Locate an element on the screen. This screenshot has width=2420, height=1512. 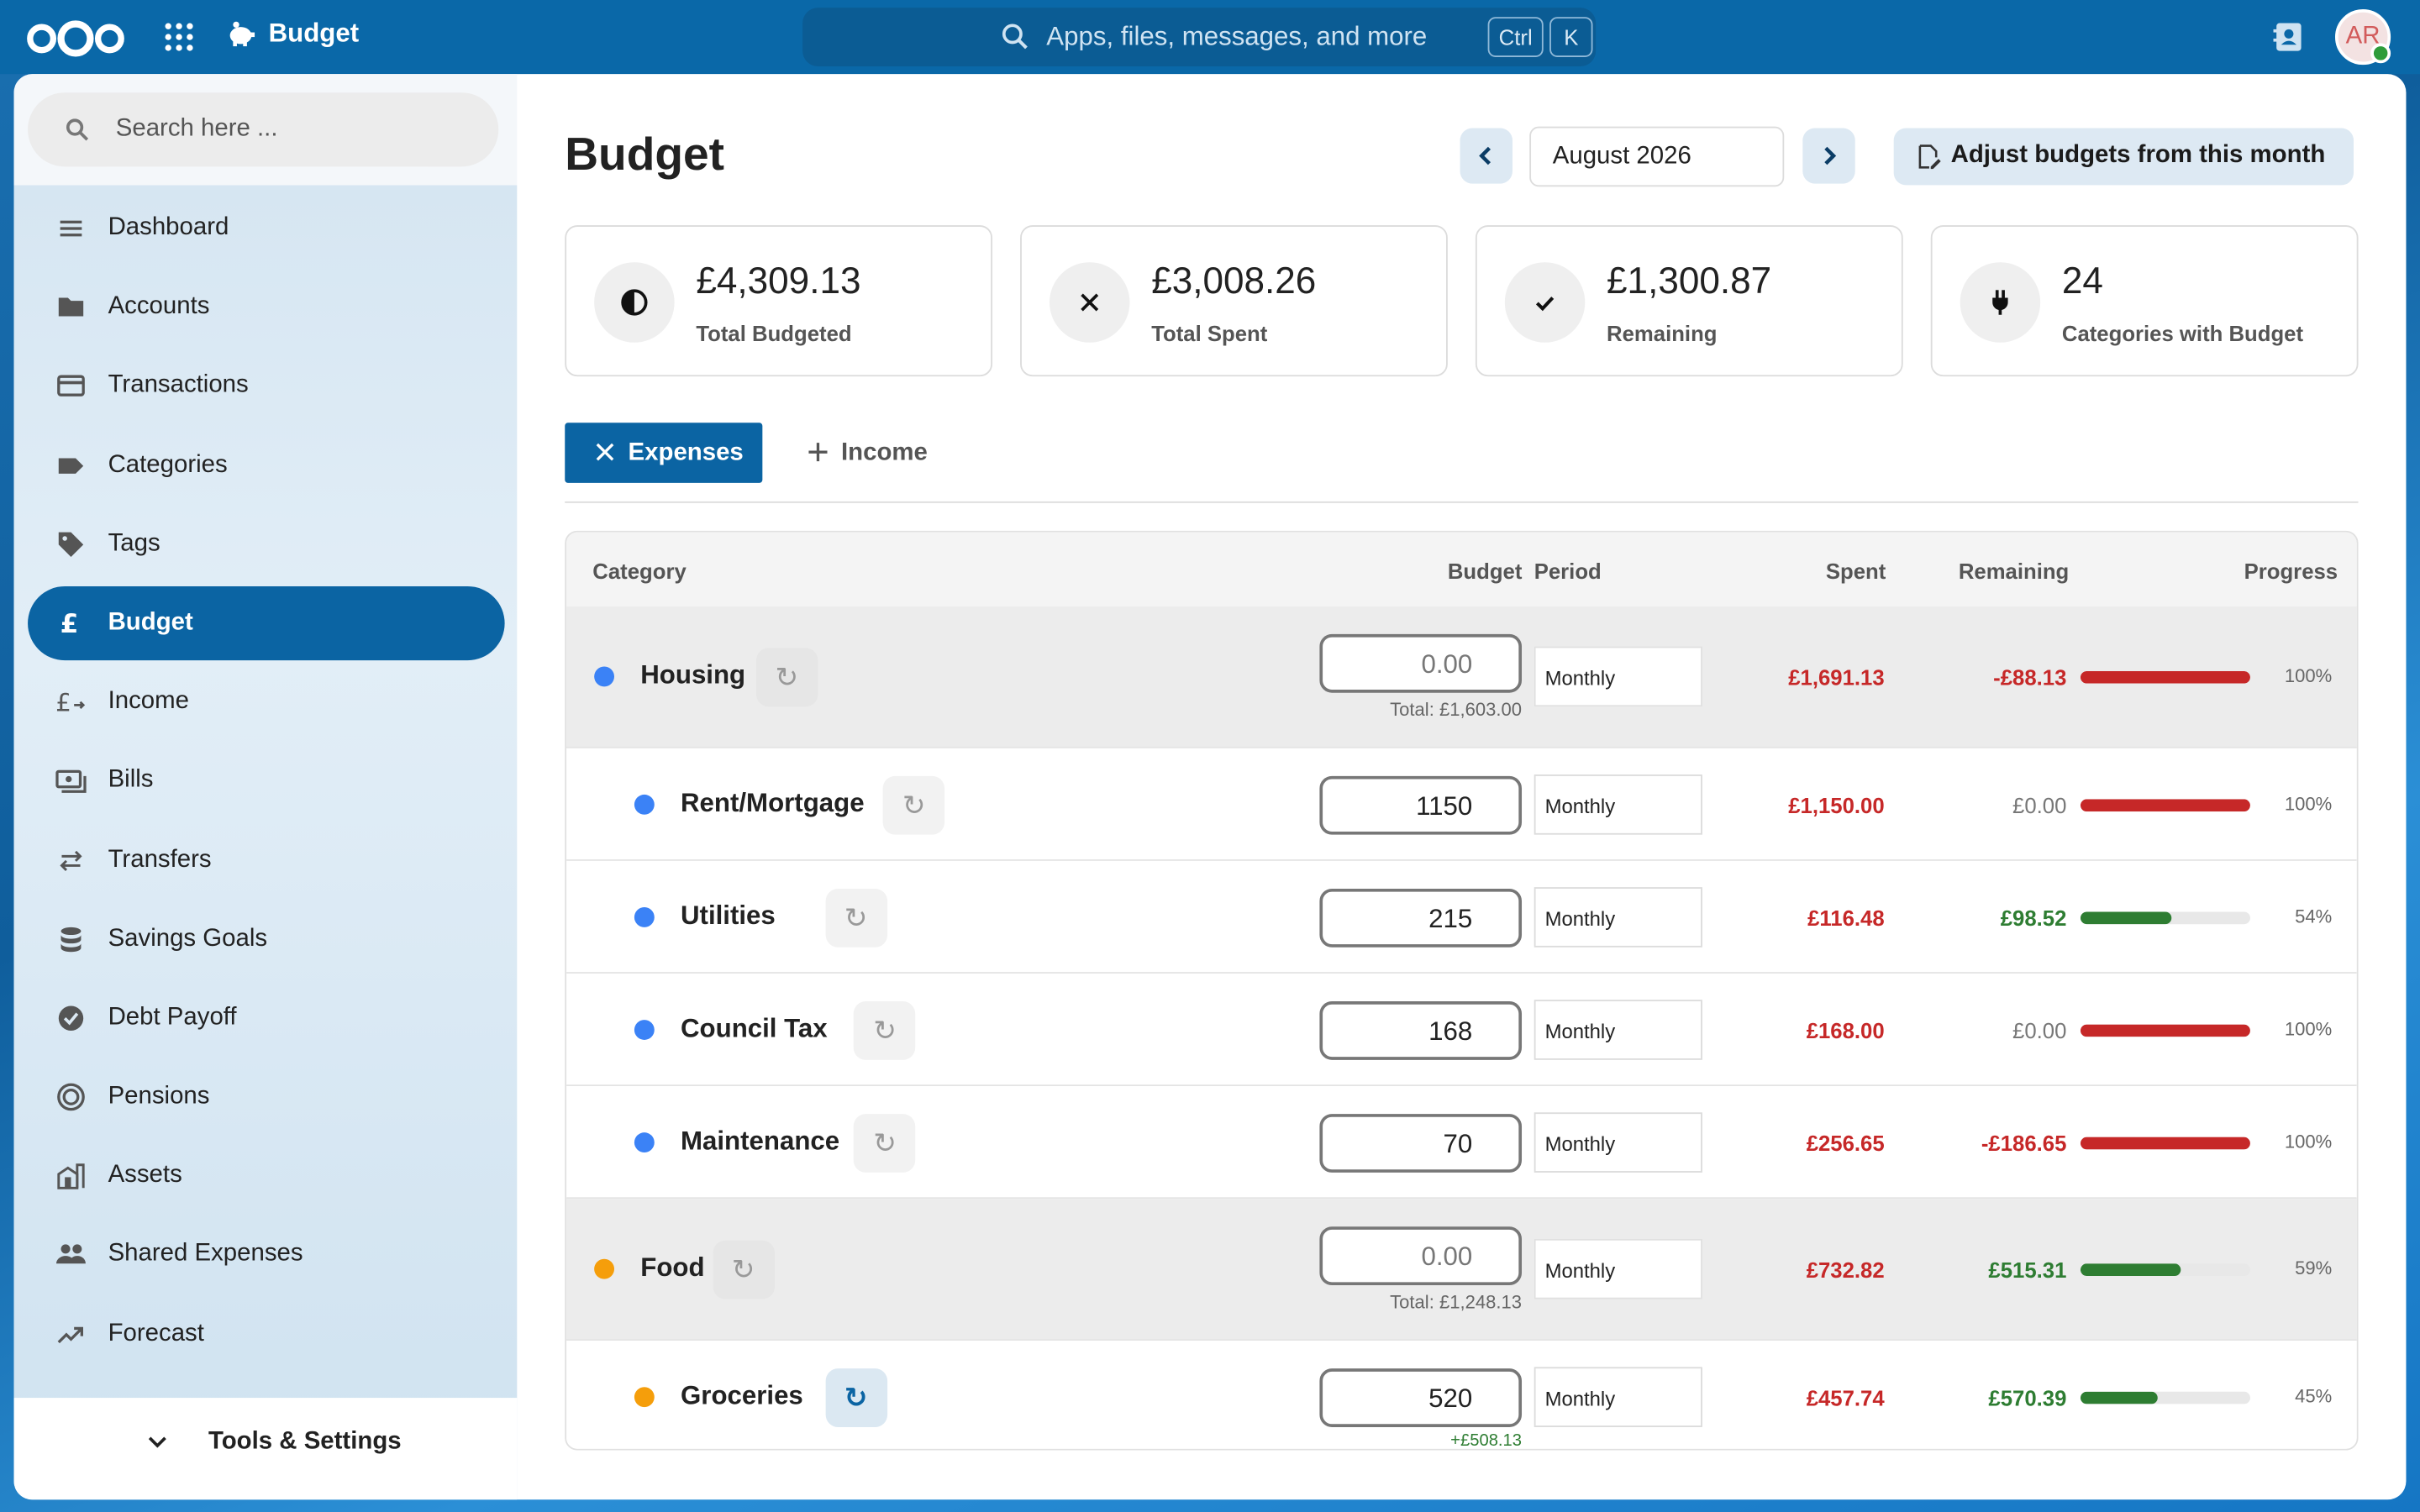
current-app: Budget is located at coordinates (292, 34).